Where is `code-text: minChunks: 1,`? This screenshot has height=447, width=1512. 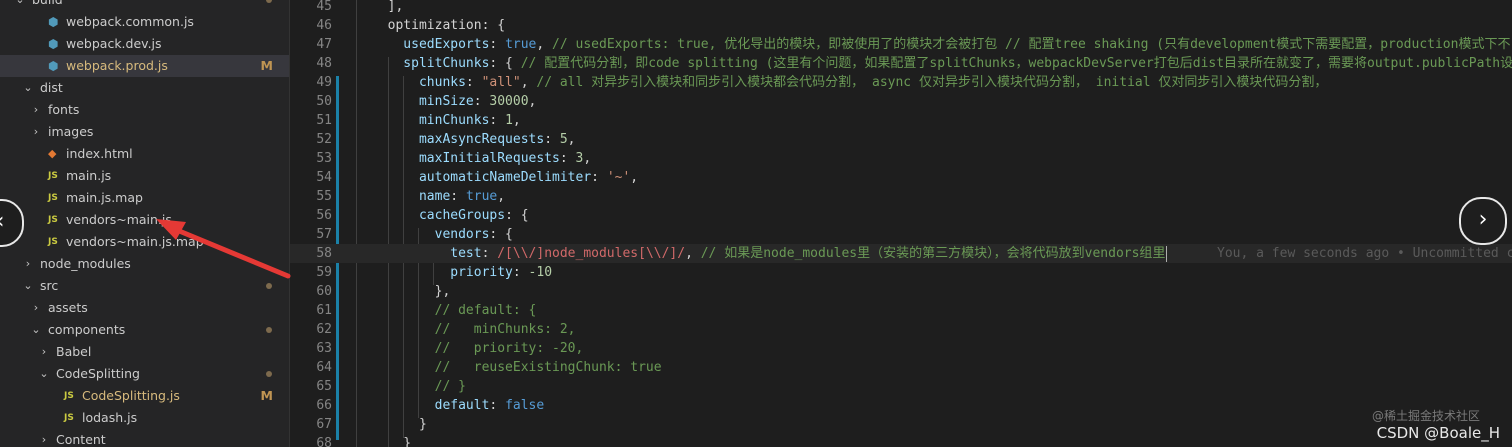 code-text: minChunks: 1, is located at coordinates (446, 120).